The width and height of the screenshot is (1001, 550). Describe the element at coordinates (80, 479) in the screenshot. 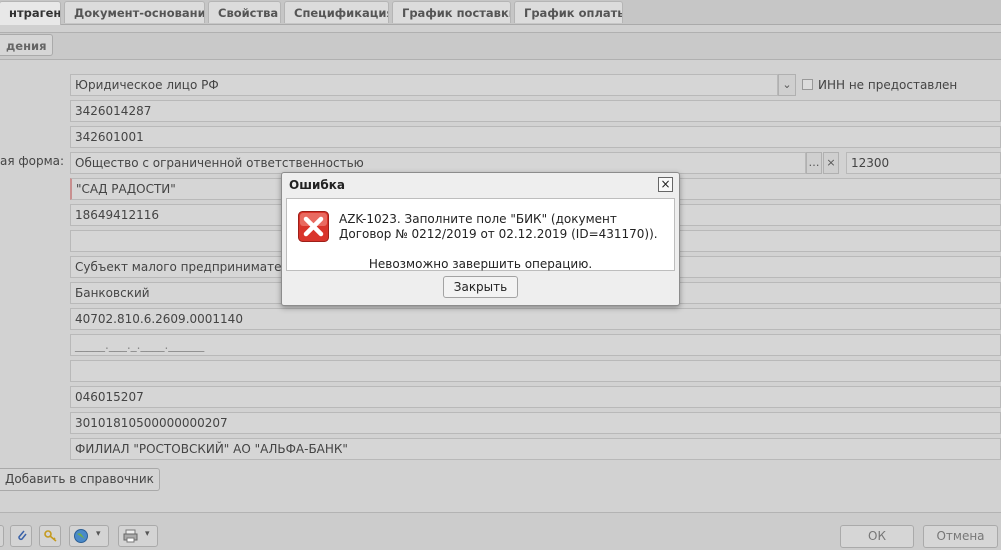

I see `add-to-directory-button: Добавить в справочник` at that location.